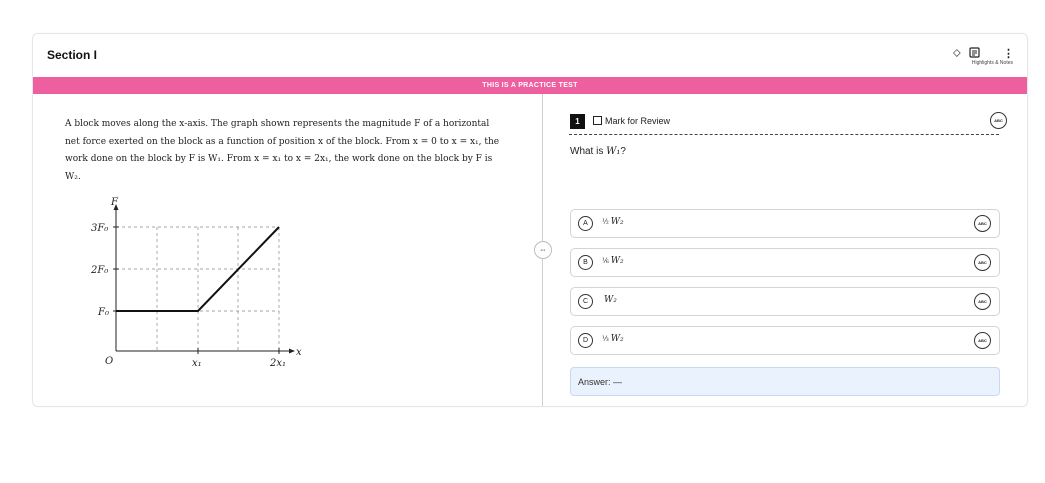 The height and width of the screenshot is (483, 1045). I want to click on x-axis-label: x, so click(299, 352).